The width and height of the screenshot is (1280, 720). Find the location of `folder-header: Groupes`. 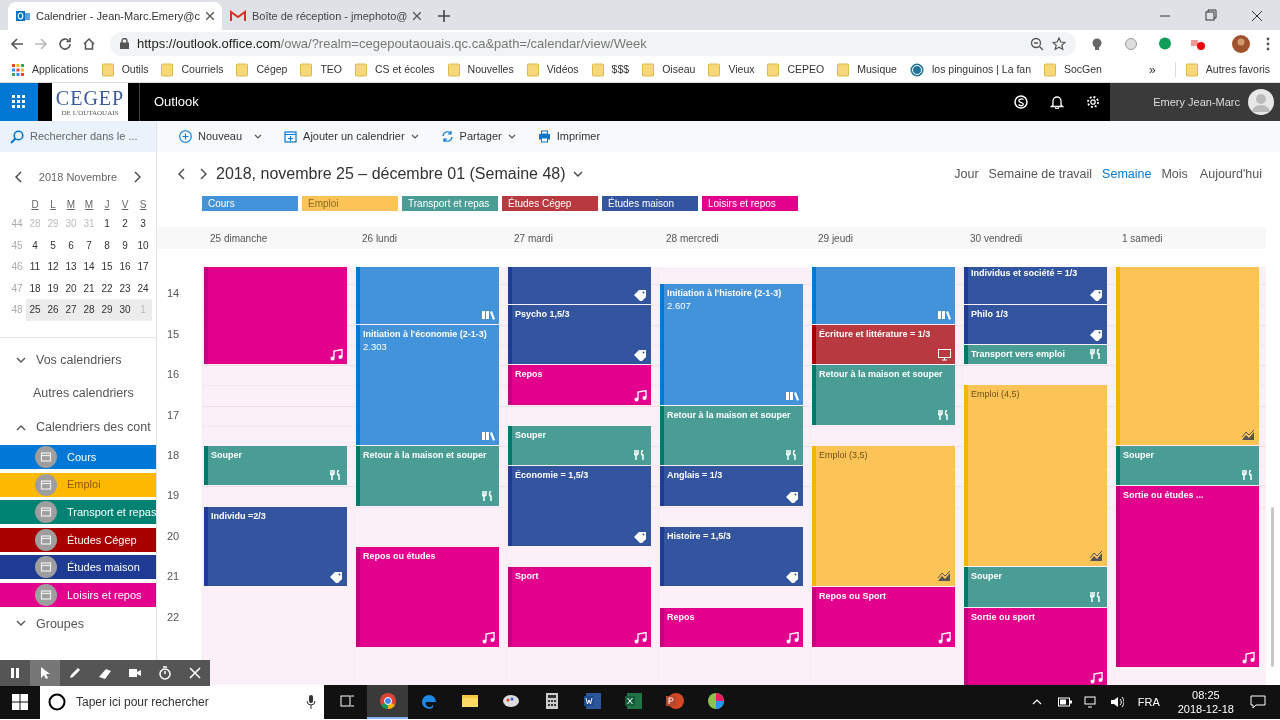

folder-header: Groupes is located at coordinates (78, 623).